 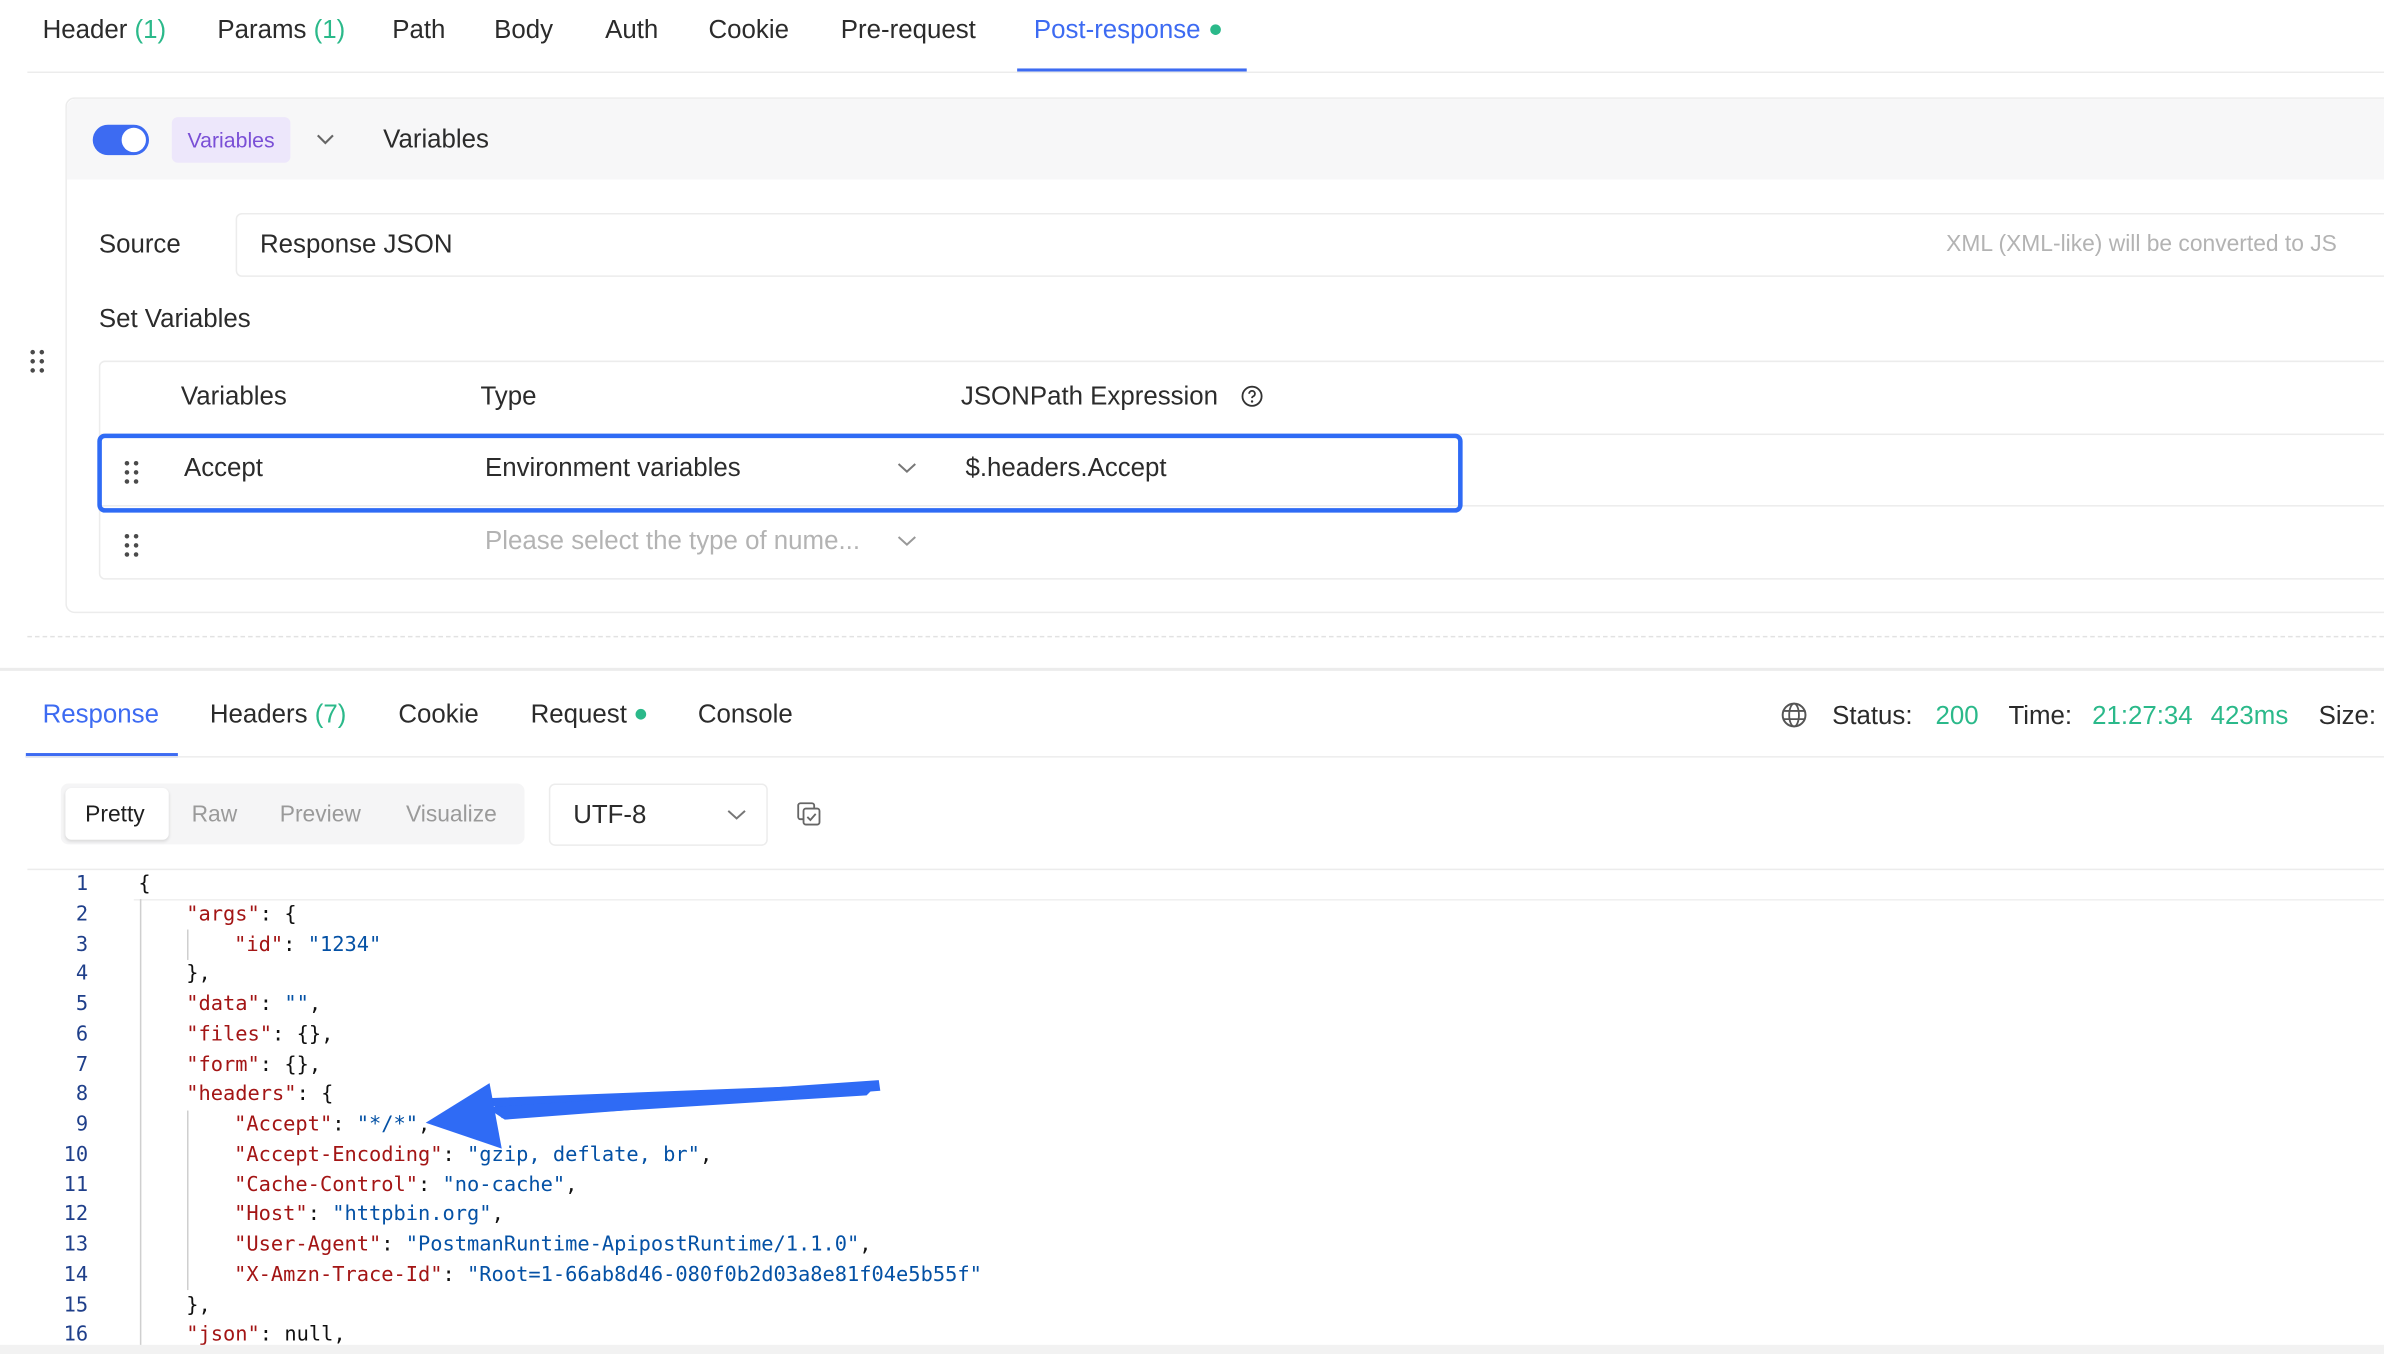 I want to click on source-label: Source, so click(x=139, y=244).